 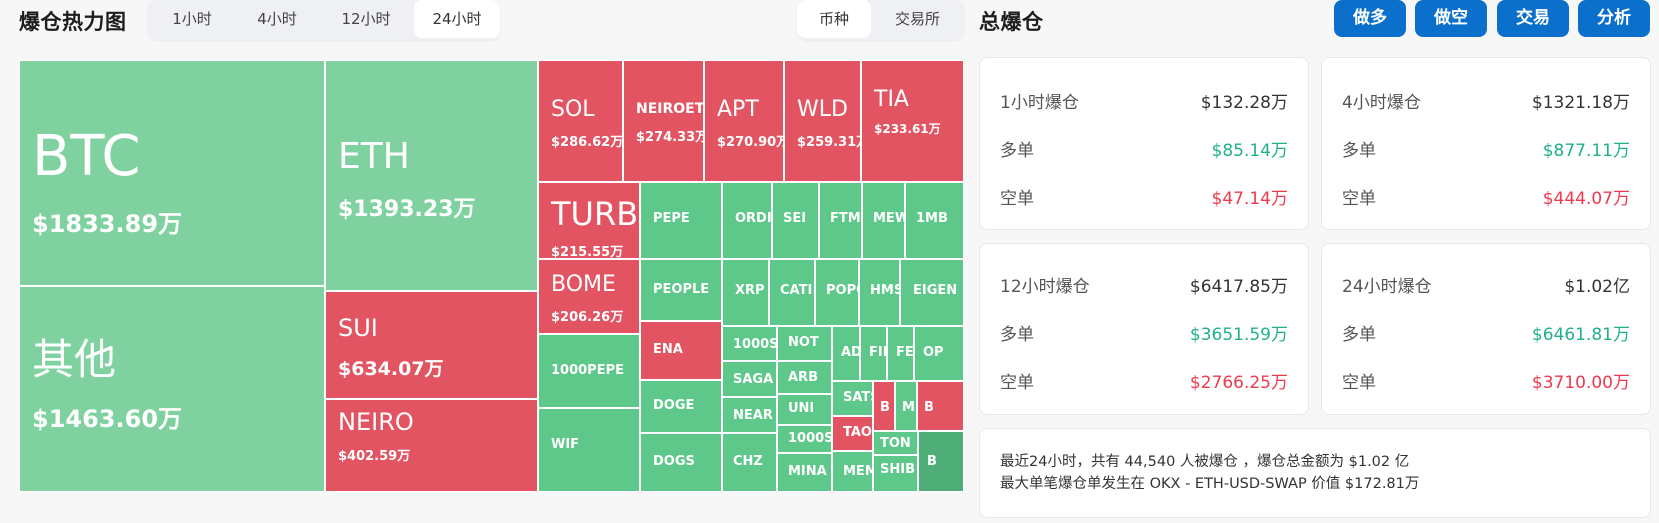 What do you see at coordinates (431, 345) in the screenshot?
I see `treemap-tile-sui: SUI $634.07万` at bounding box center [431, 345].